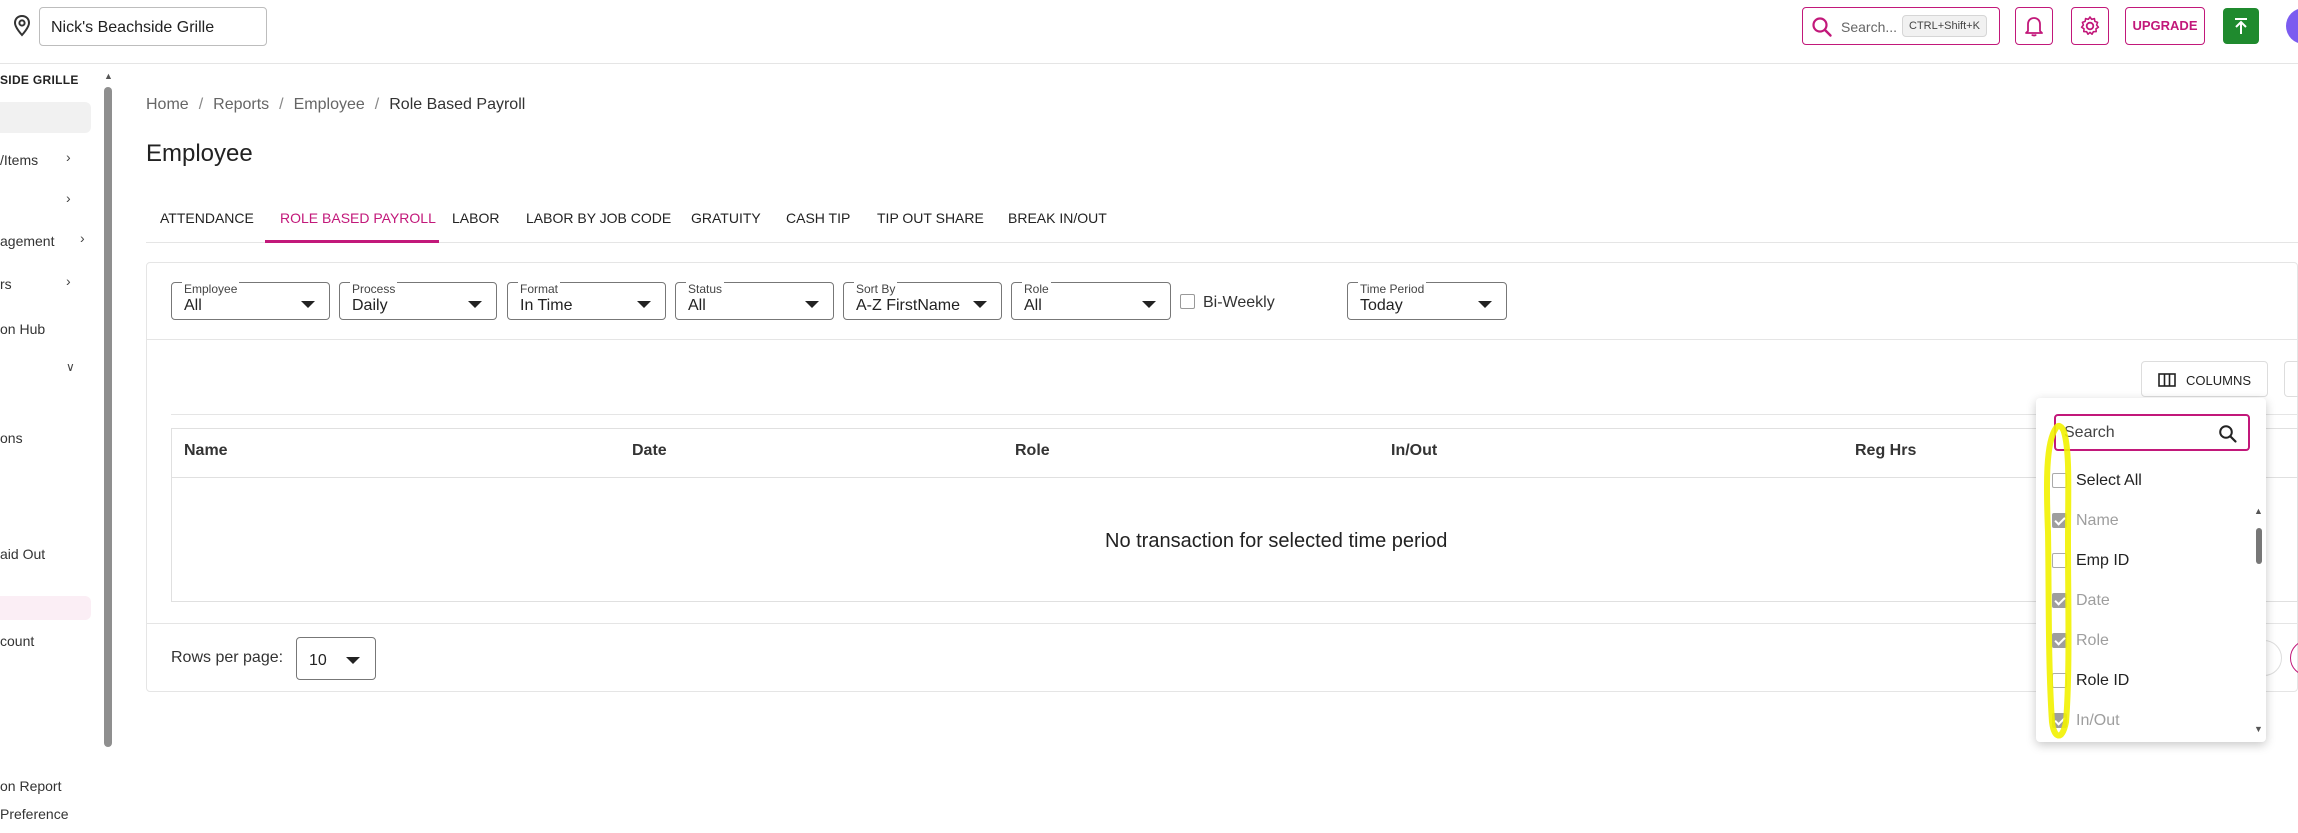 The image size is (2298, 833). What do you see at coordinates (207, 218) in the screenshot?
I see `tab-attendance: ATTENDANCE` at bounding box center [207, 218].